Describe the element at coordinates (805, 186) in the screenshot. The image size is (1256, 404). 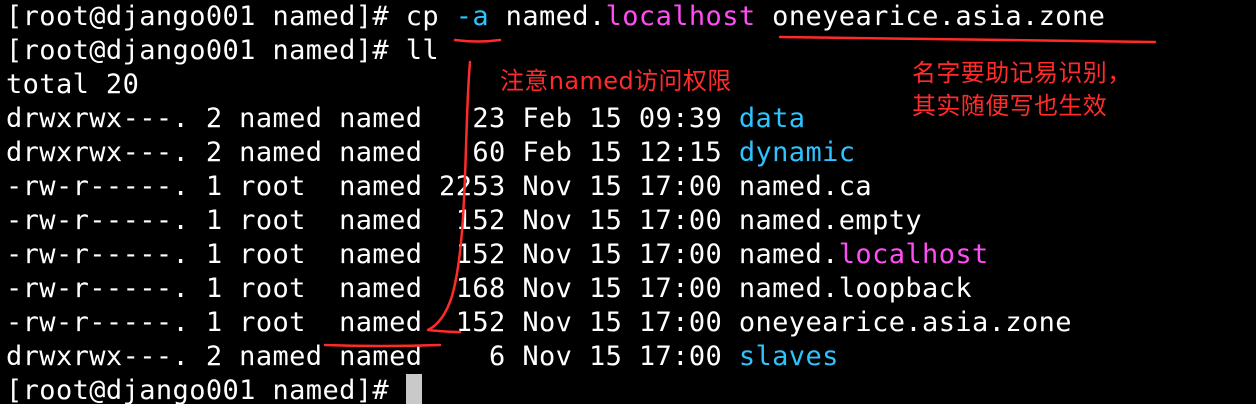
I see `listing-file-name: named.ca` at that location.